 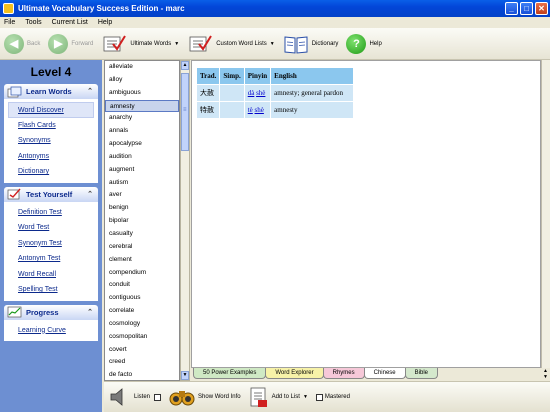 What do you see at coordinates (185, 65) in the screenshot?
I see `scroll-up-icon: ▲` at bounding box center [185, 65].